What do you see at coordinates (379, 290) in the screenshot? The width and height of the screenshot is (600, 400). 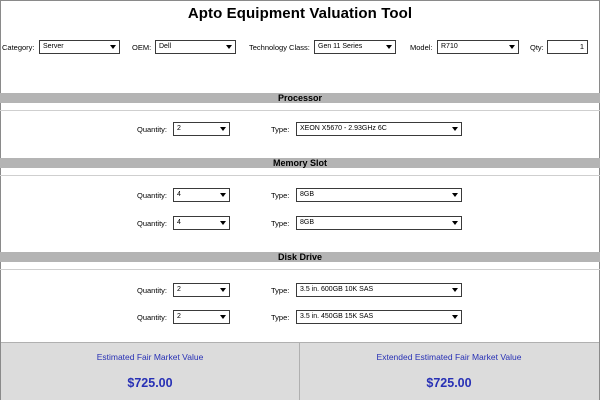 I see `disk-type-select: 3.5 in. 600GB 10K SAS` at bounding box center [379, 290].